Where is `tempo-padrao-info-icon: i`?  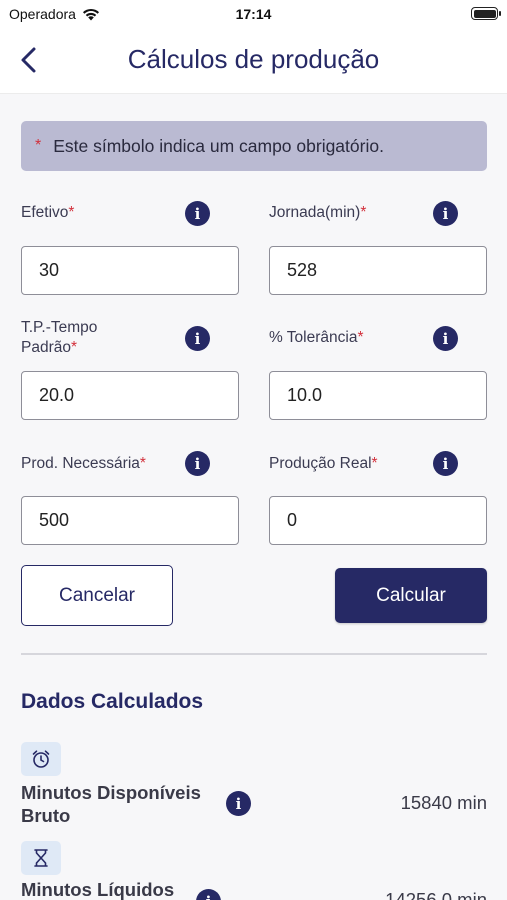 tempo-padrao-info-icon: i is located at coordinates (197, 338).